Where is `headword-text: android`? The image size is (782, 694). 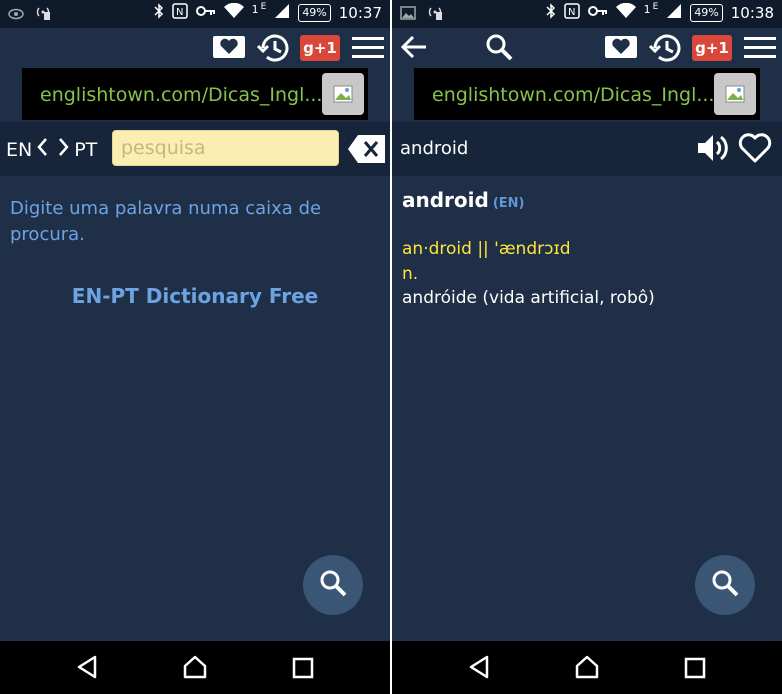
headword-text: android is located at coordinates (445, 200).